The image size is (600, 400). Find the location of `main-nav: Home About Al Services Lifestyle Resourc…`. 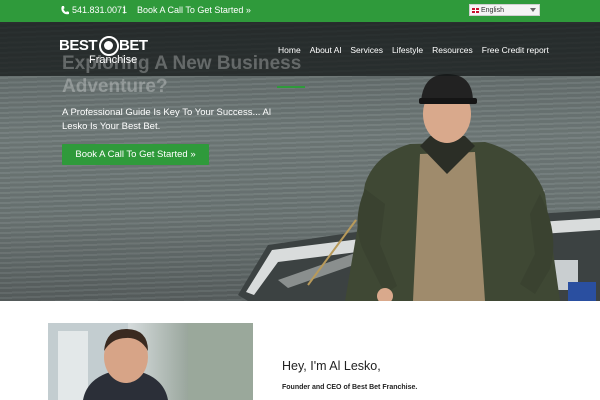

main-nav: Home About Al Services Lifestyle Resourc… is located at coordinates (413, 50).